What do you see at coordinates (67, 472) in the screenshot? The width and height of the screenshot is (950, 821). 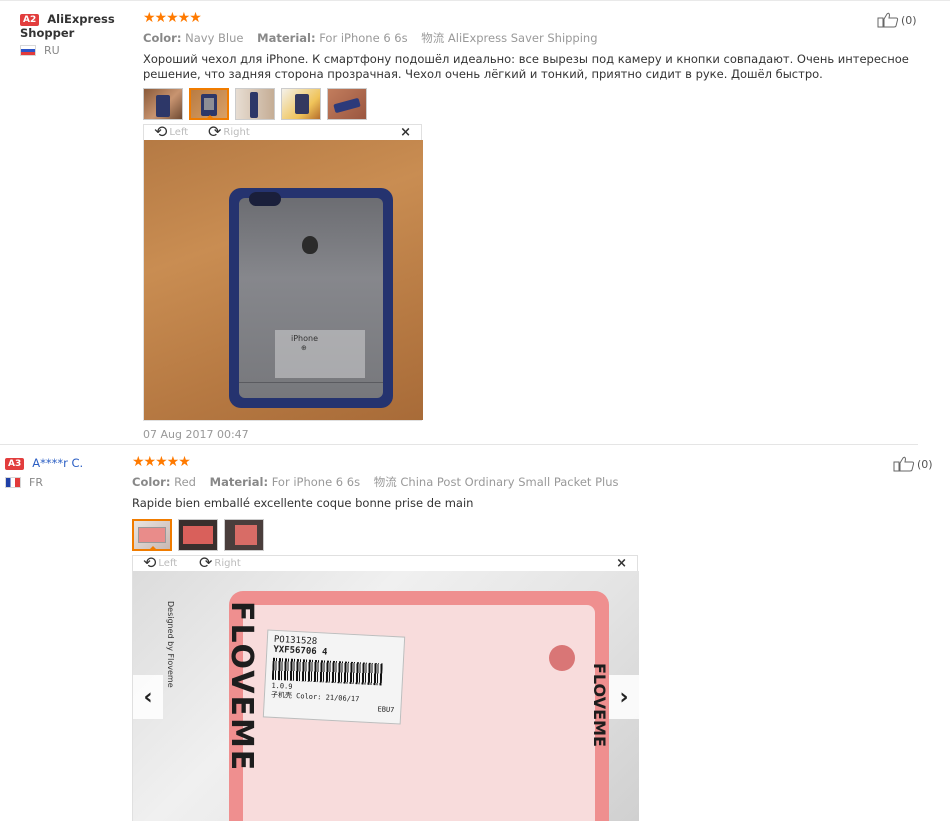 I see `reviewer-info: A3 A****r C. FR` at bounding box center [67, 472].